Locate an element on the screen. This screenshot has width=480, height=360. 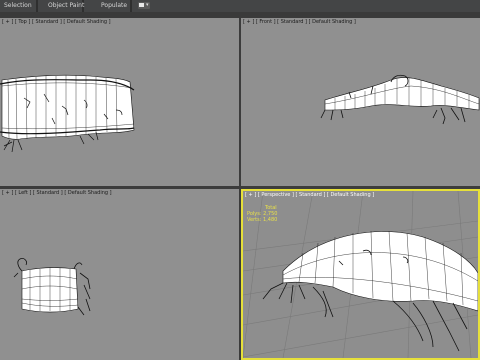
tab-populate: Populate is located at coordinates (114, 6).